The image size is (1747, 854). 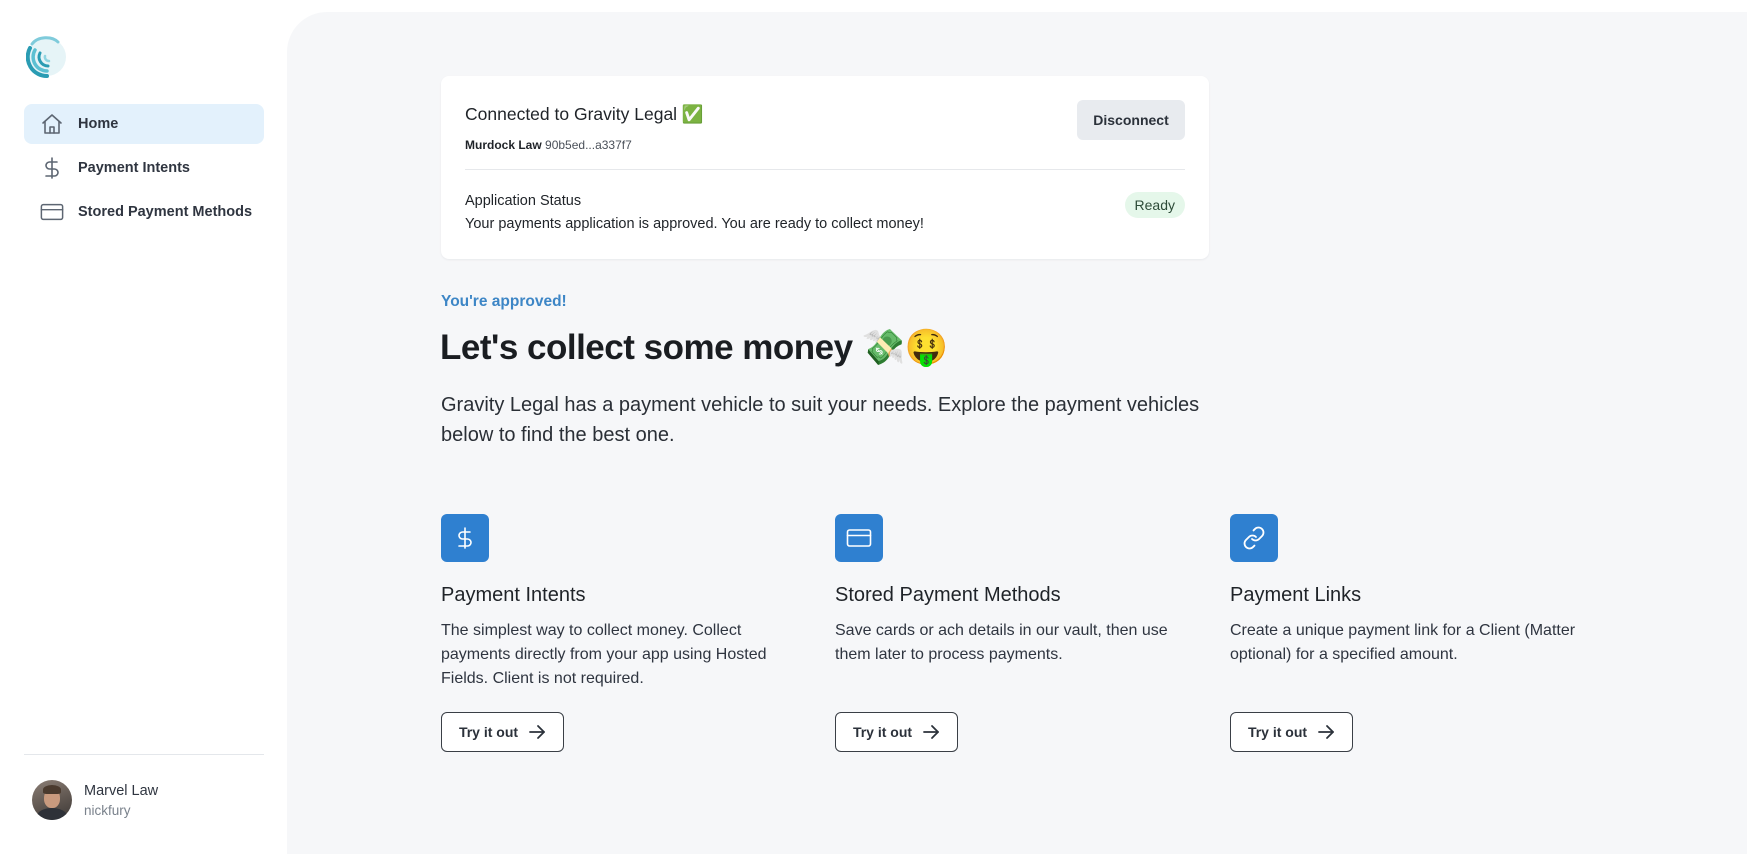 What do you see at coordinates (121, 800) in the screenshot?
I see `user-info: Marvel Law nickfury` at bounding box center [121, 800].